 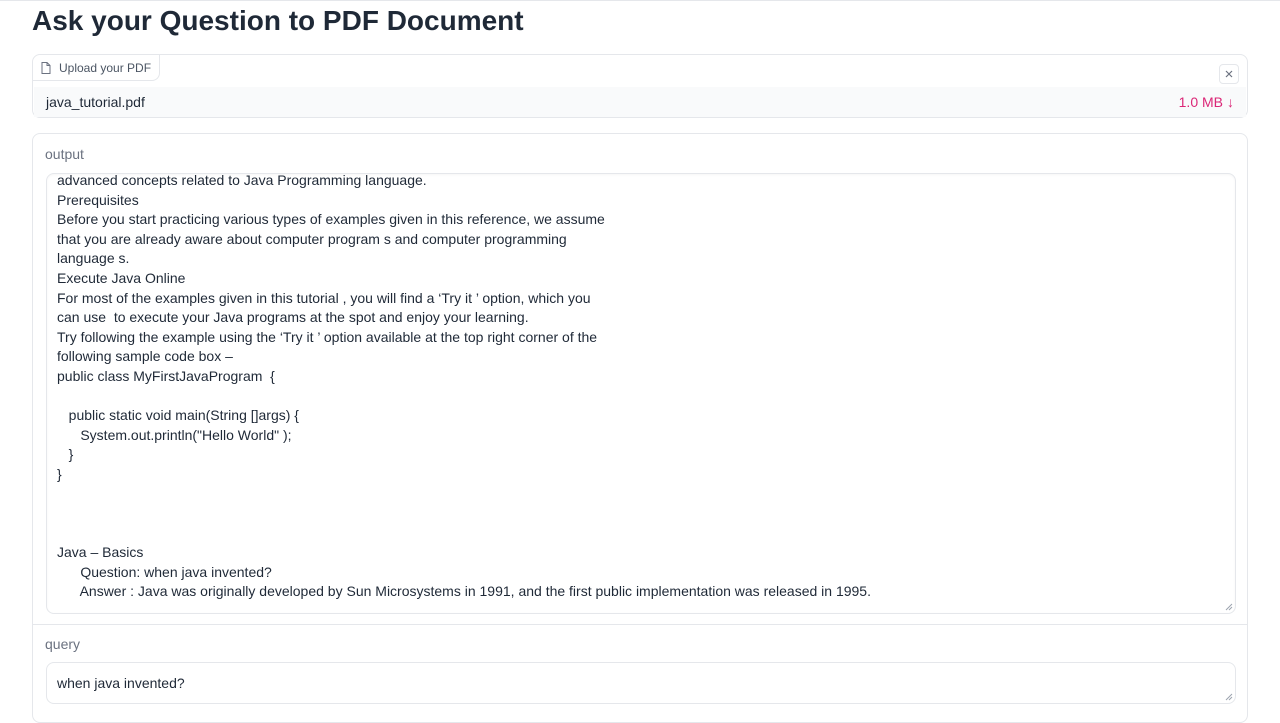 I want to click on clear-file-button, so click(x=1229, y=74).